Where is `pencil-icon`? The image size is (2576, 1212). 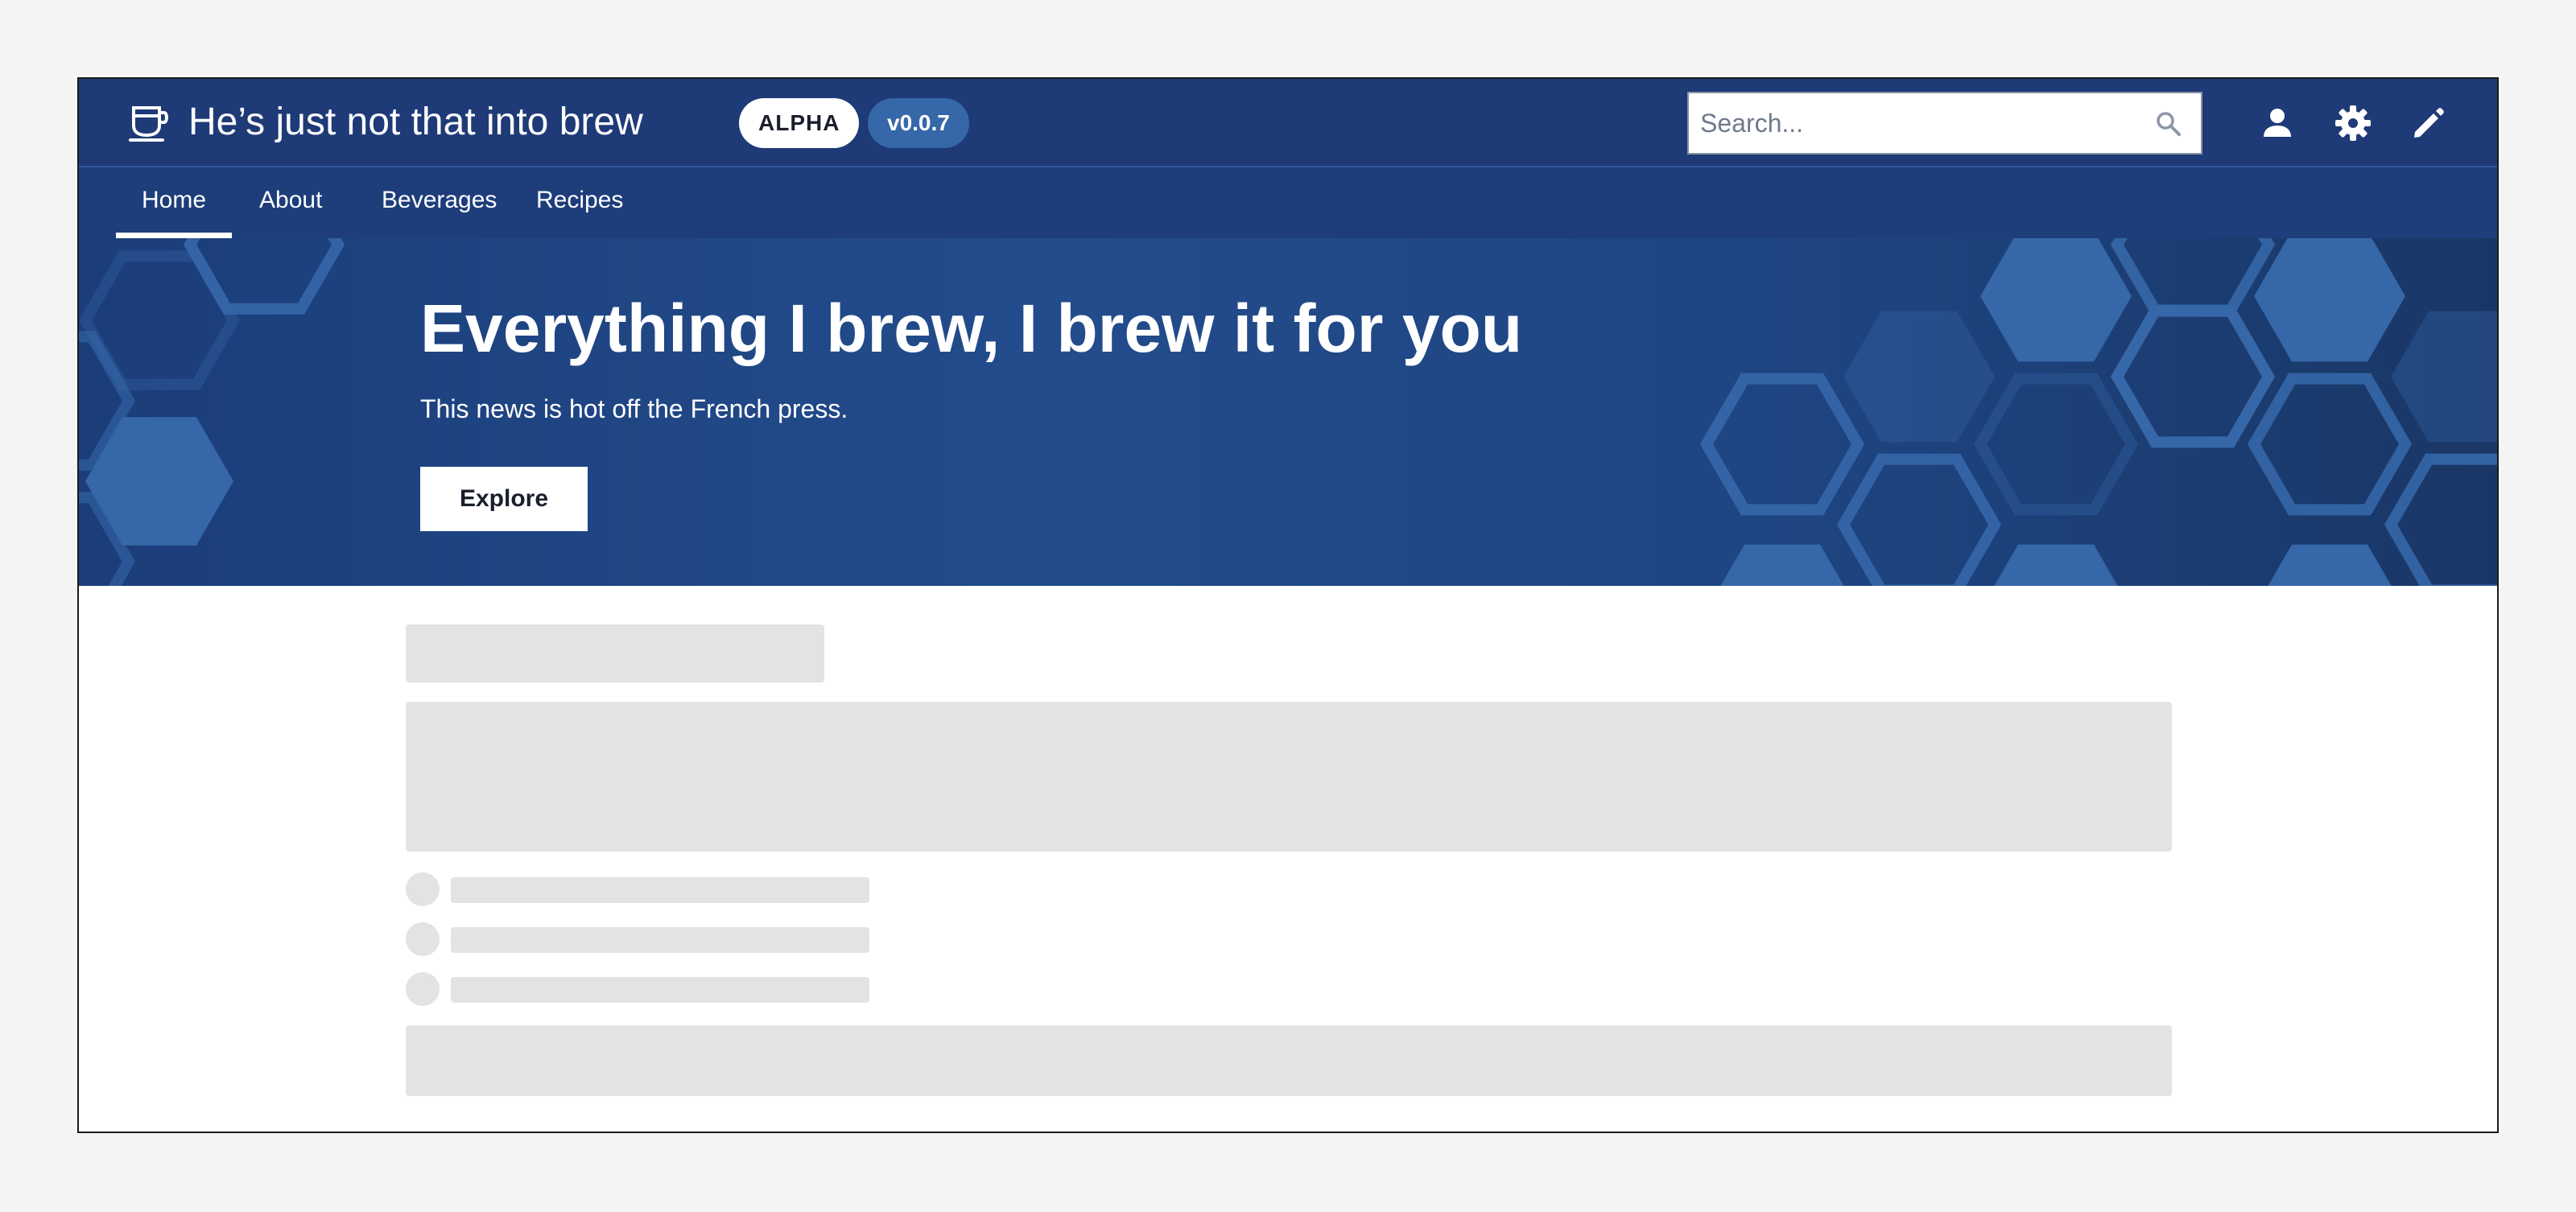
pencil-icon is located at coordinates (2429, 123).